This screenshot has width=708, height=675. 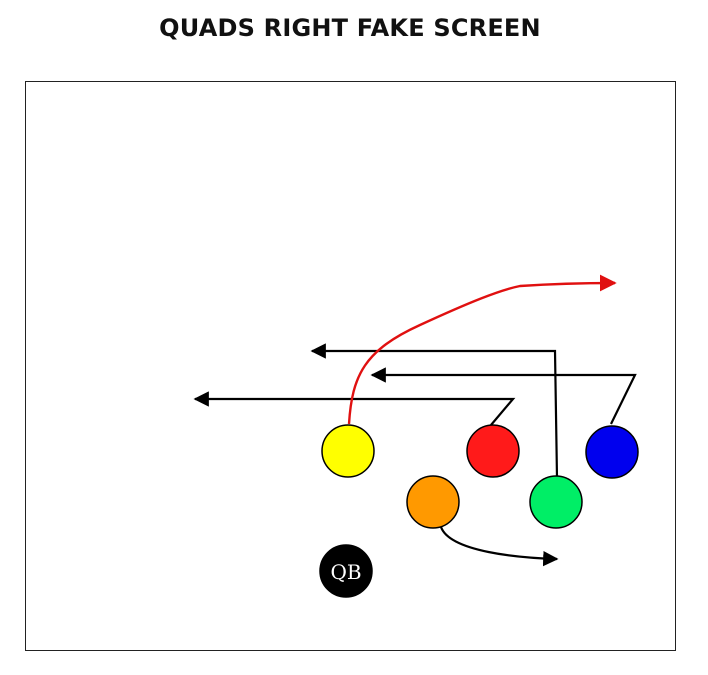 I want to click on player-blue, so click(x=612, y=452).